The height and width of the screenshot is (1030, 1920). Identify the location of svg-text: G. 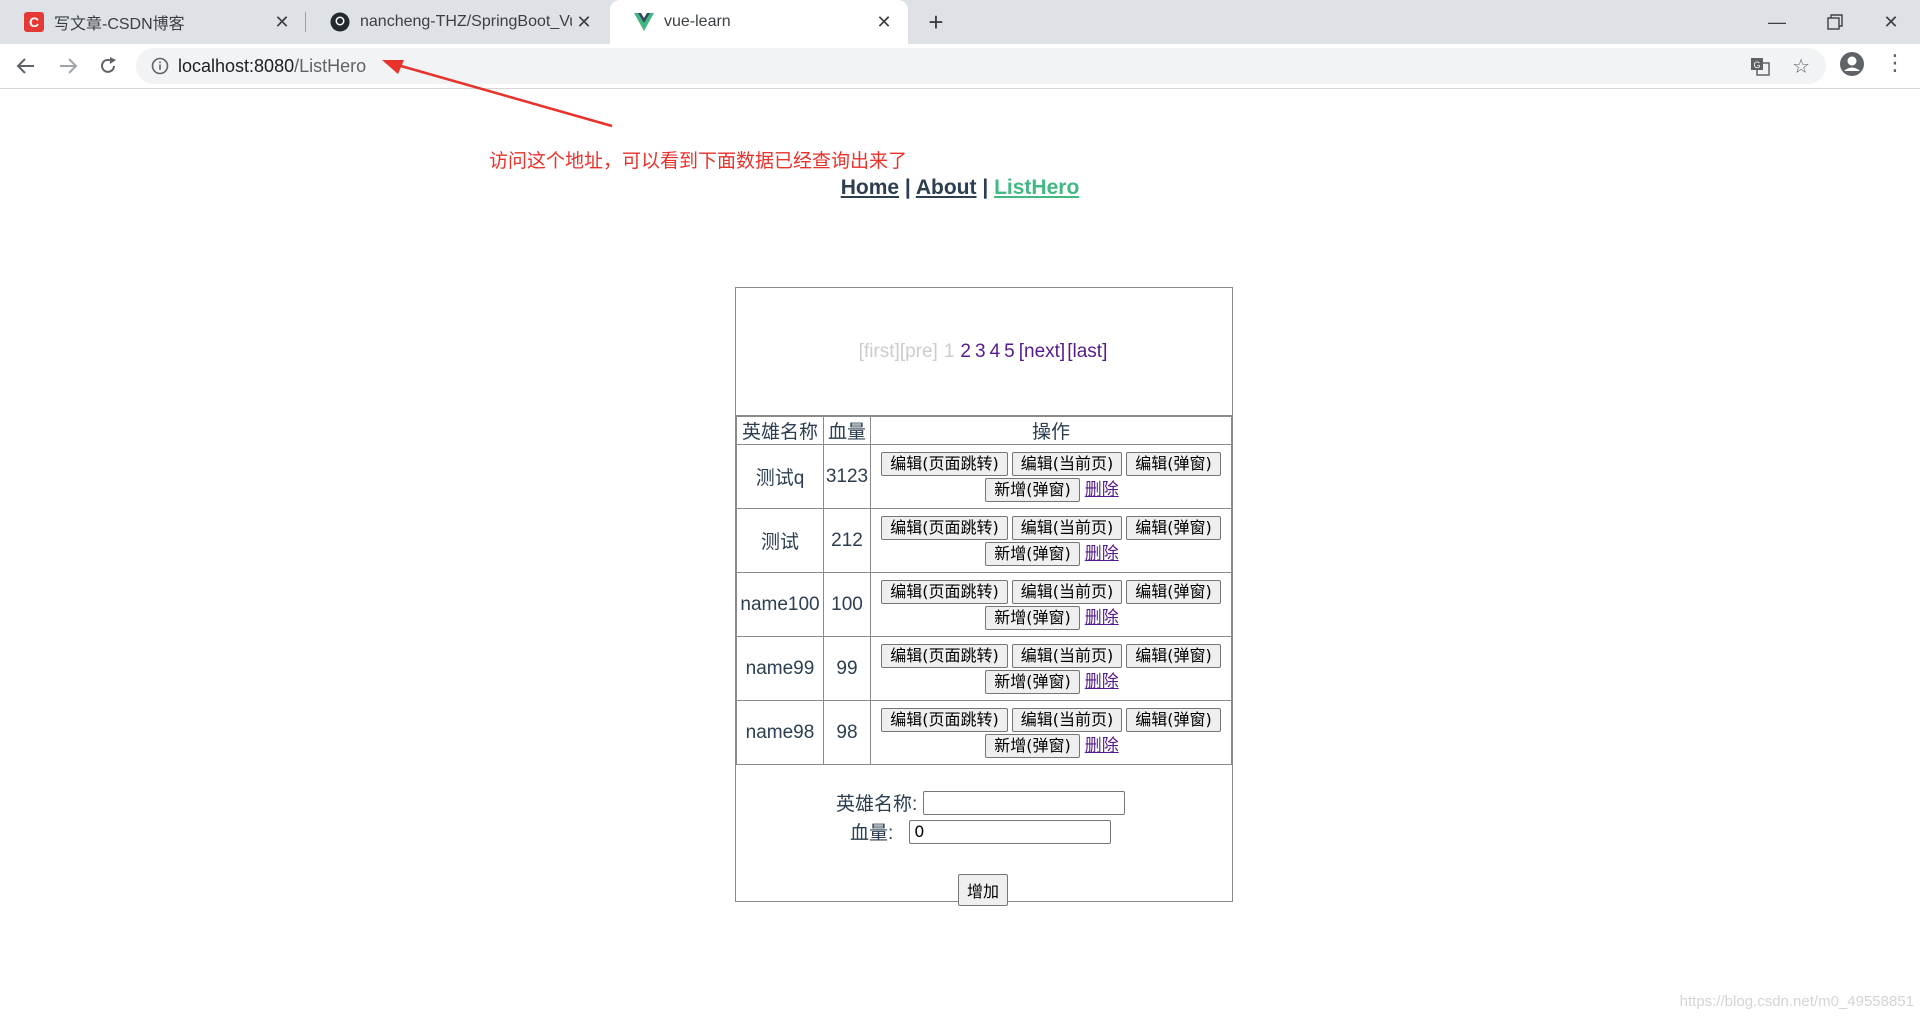
(1756, 65).